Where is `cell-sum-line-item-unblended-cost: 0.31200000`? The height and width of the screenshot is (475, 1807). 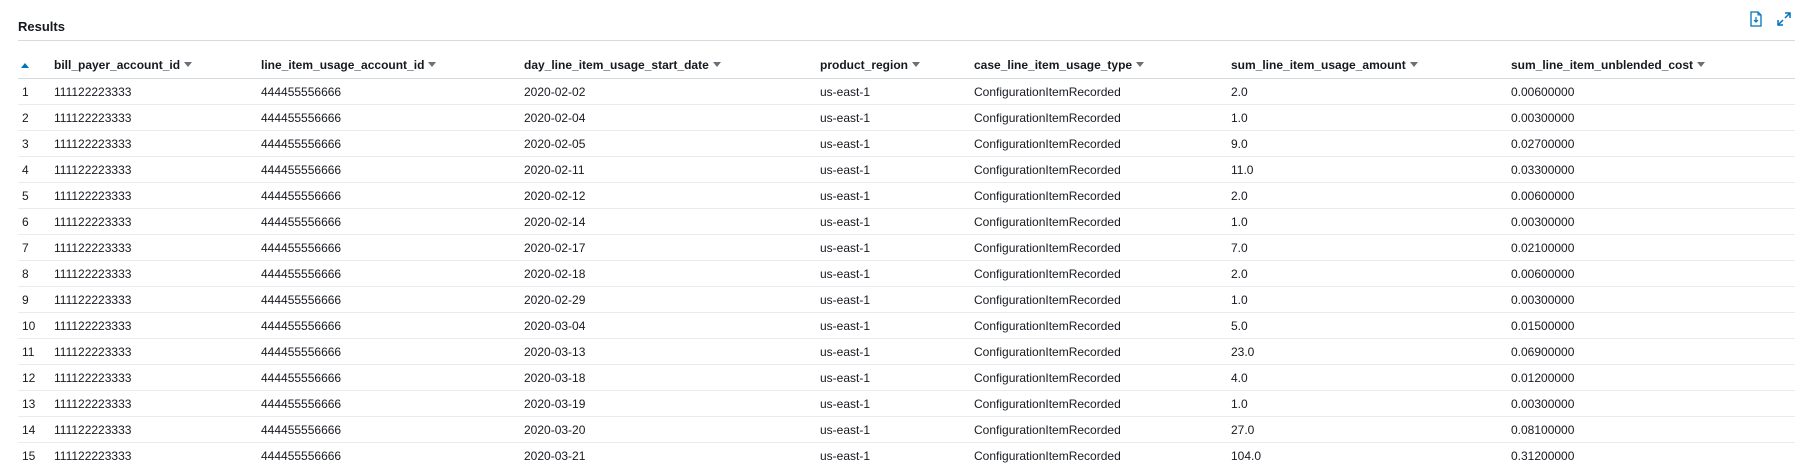
cell-sum-line-item-unblended-cost: 0.31200000 is located at coordinates (1653, 455).